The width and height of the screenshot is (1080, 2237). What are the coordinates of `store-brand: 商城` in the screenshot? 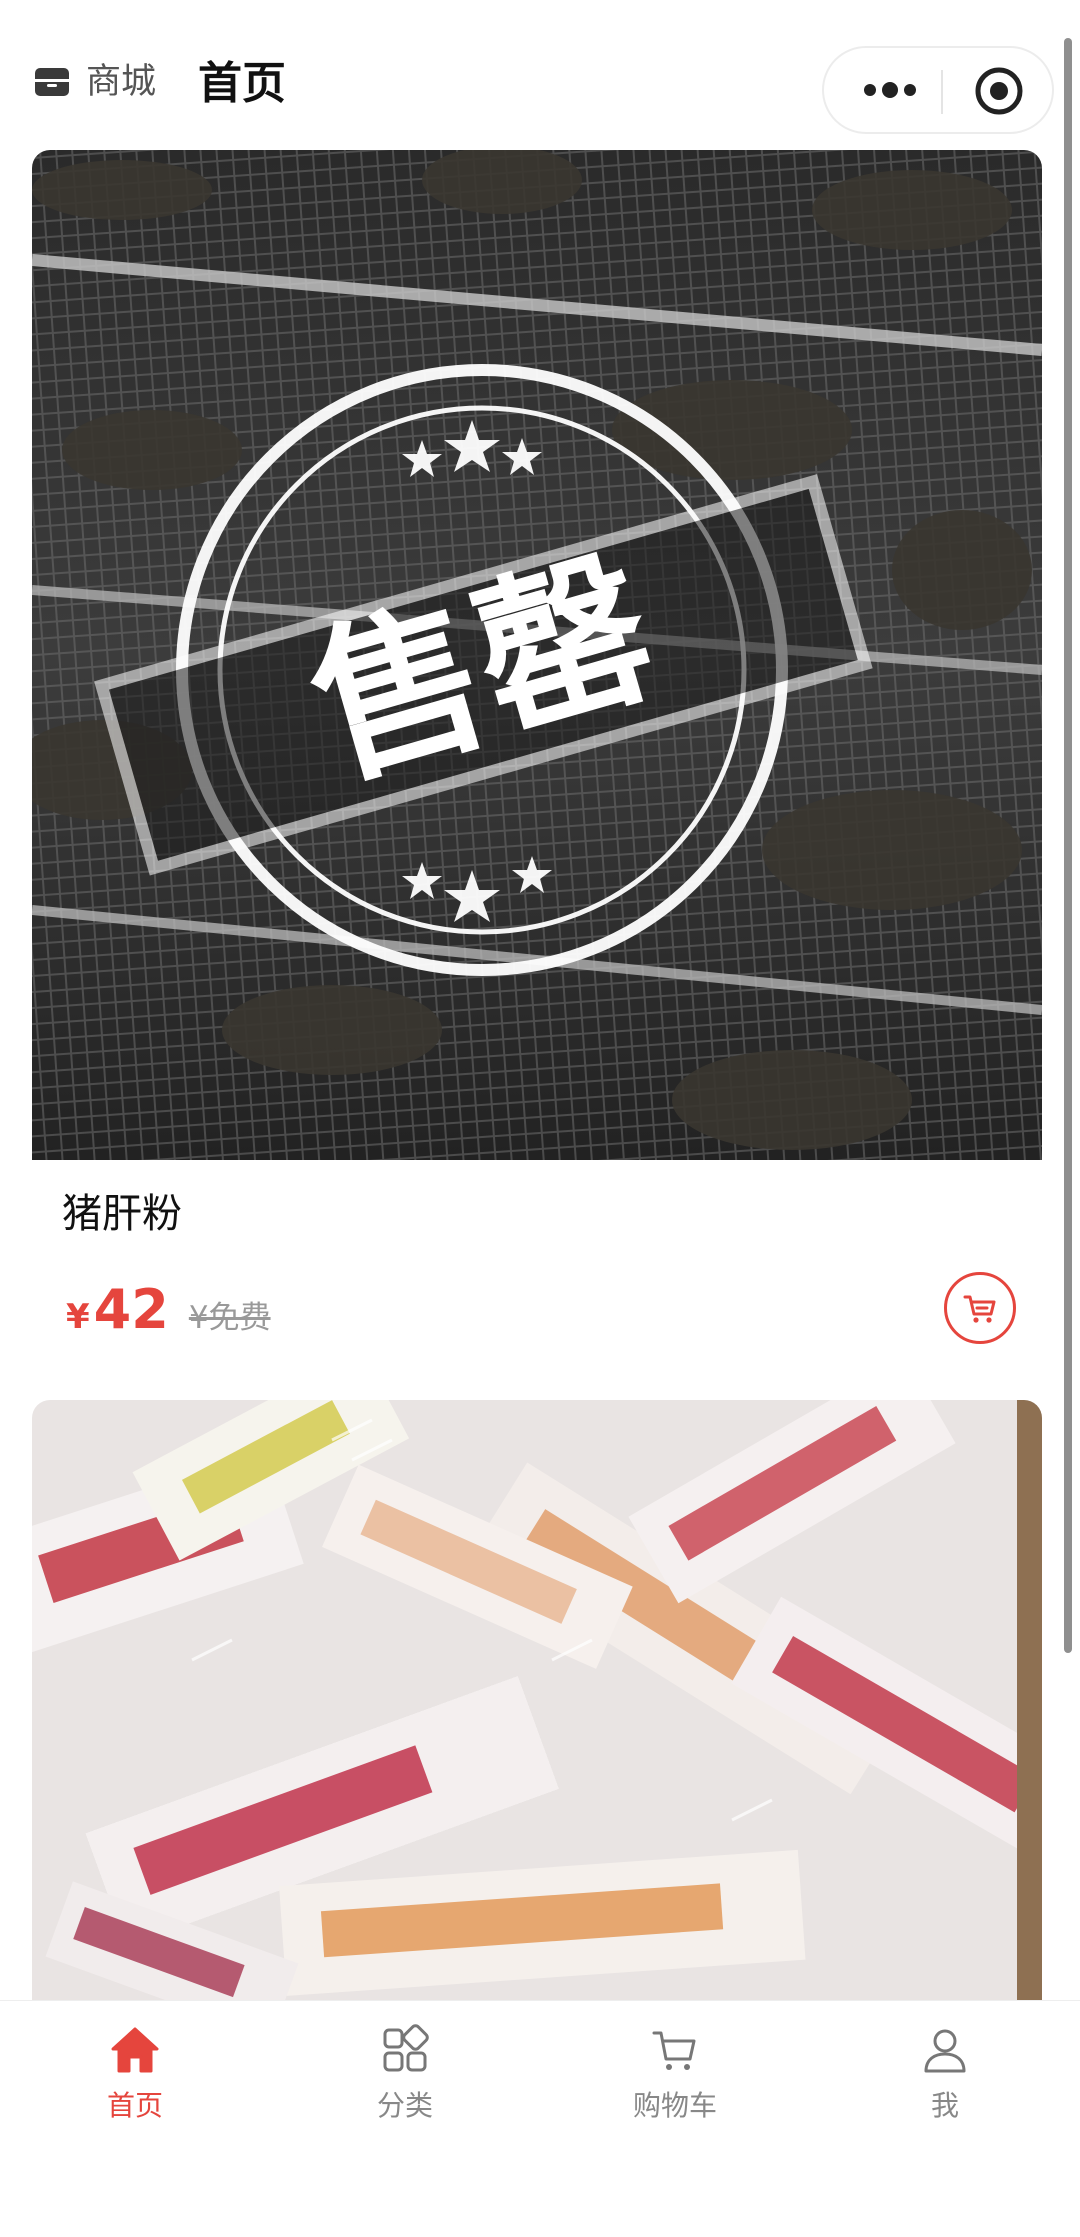 It's located at (94, 82).